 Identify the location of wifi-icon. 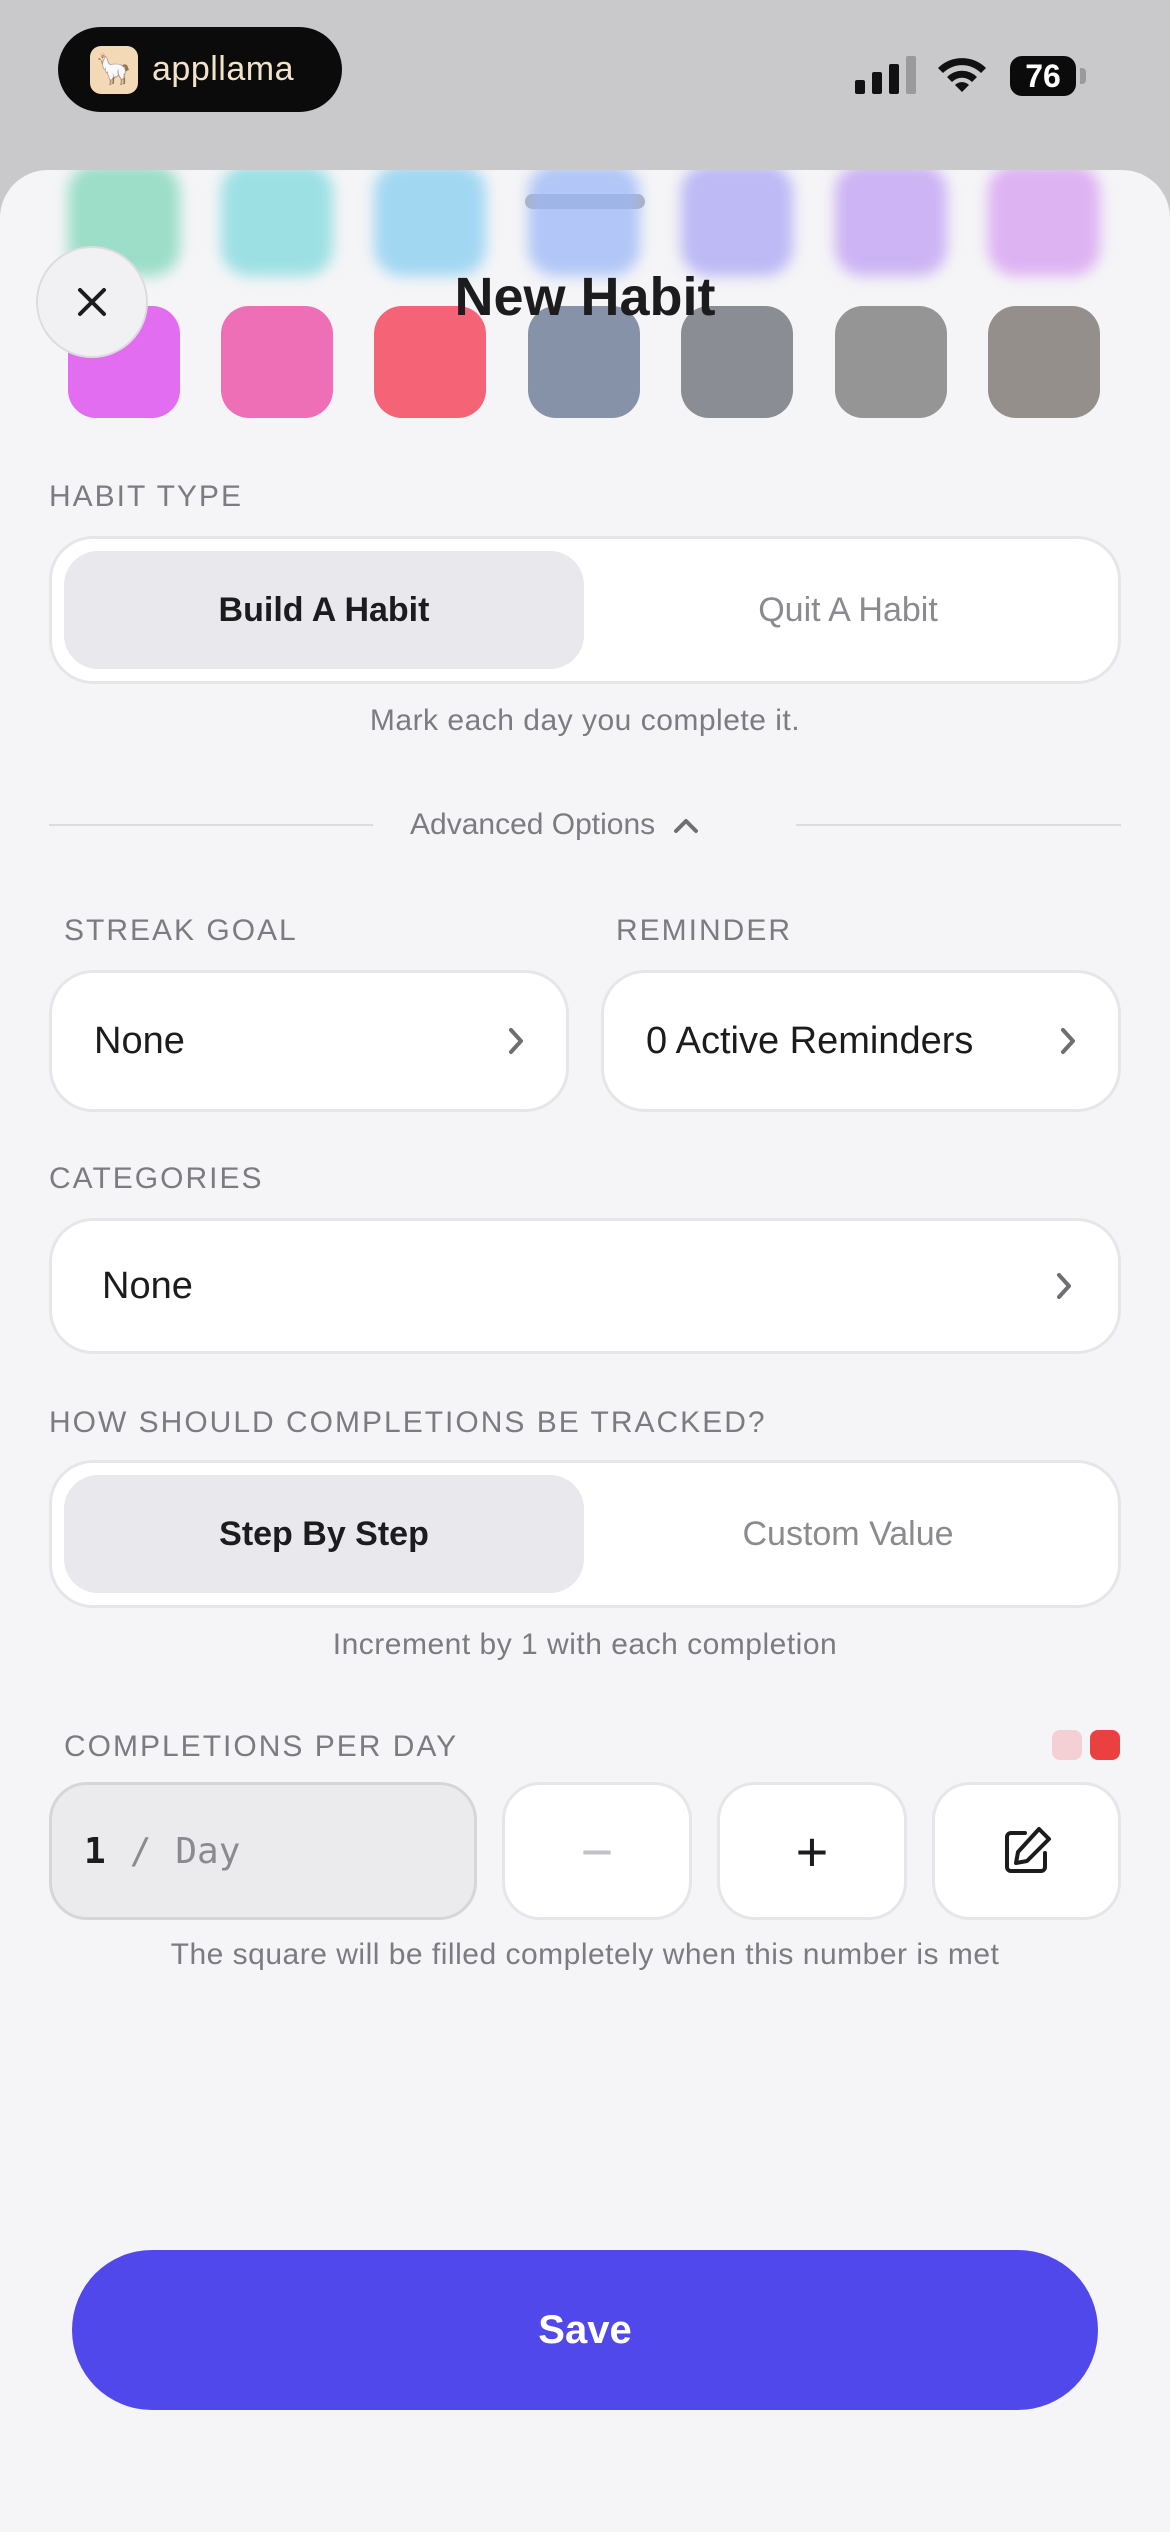
(962, 75).